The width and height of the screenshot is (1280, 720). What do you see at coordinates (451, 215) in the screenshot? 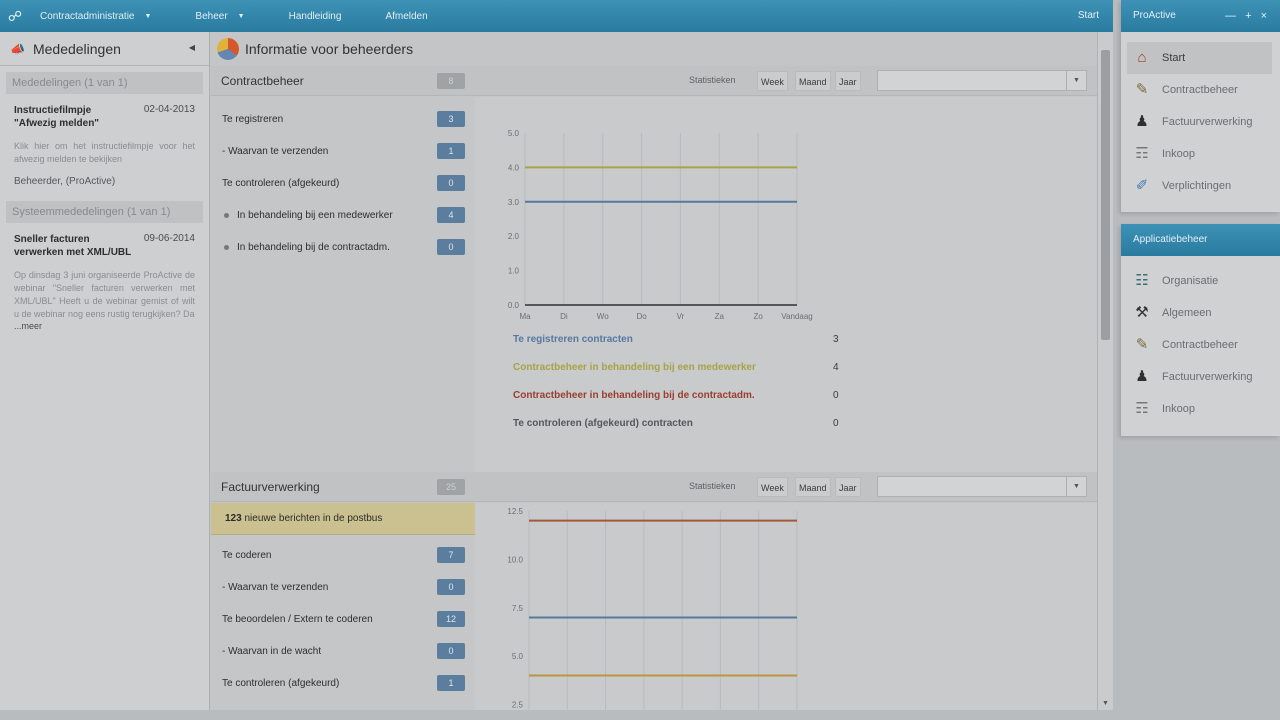
I see `stat-count-badge: 4` at bounding box center [451, 215].